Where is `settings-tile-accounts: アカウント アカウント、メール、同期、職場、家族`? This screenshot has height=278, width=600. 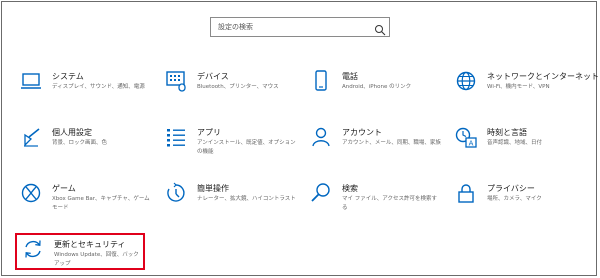
settings-tile-accounts: アカウント アカウント、メール、同期、職場、家族 is located at coordinates (380, 146).